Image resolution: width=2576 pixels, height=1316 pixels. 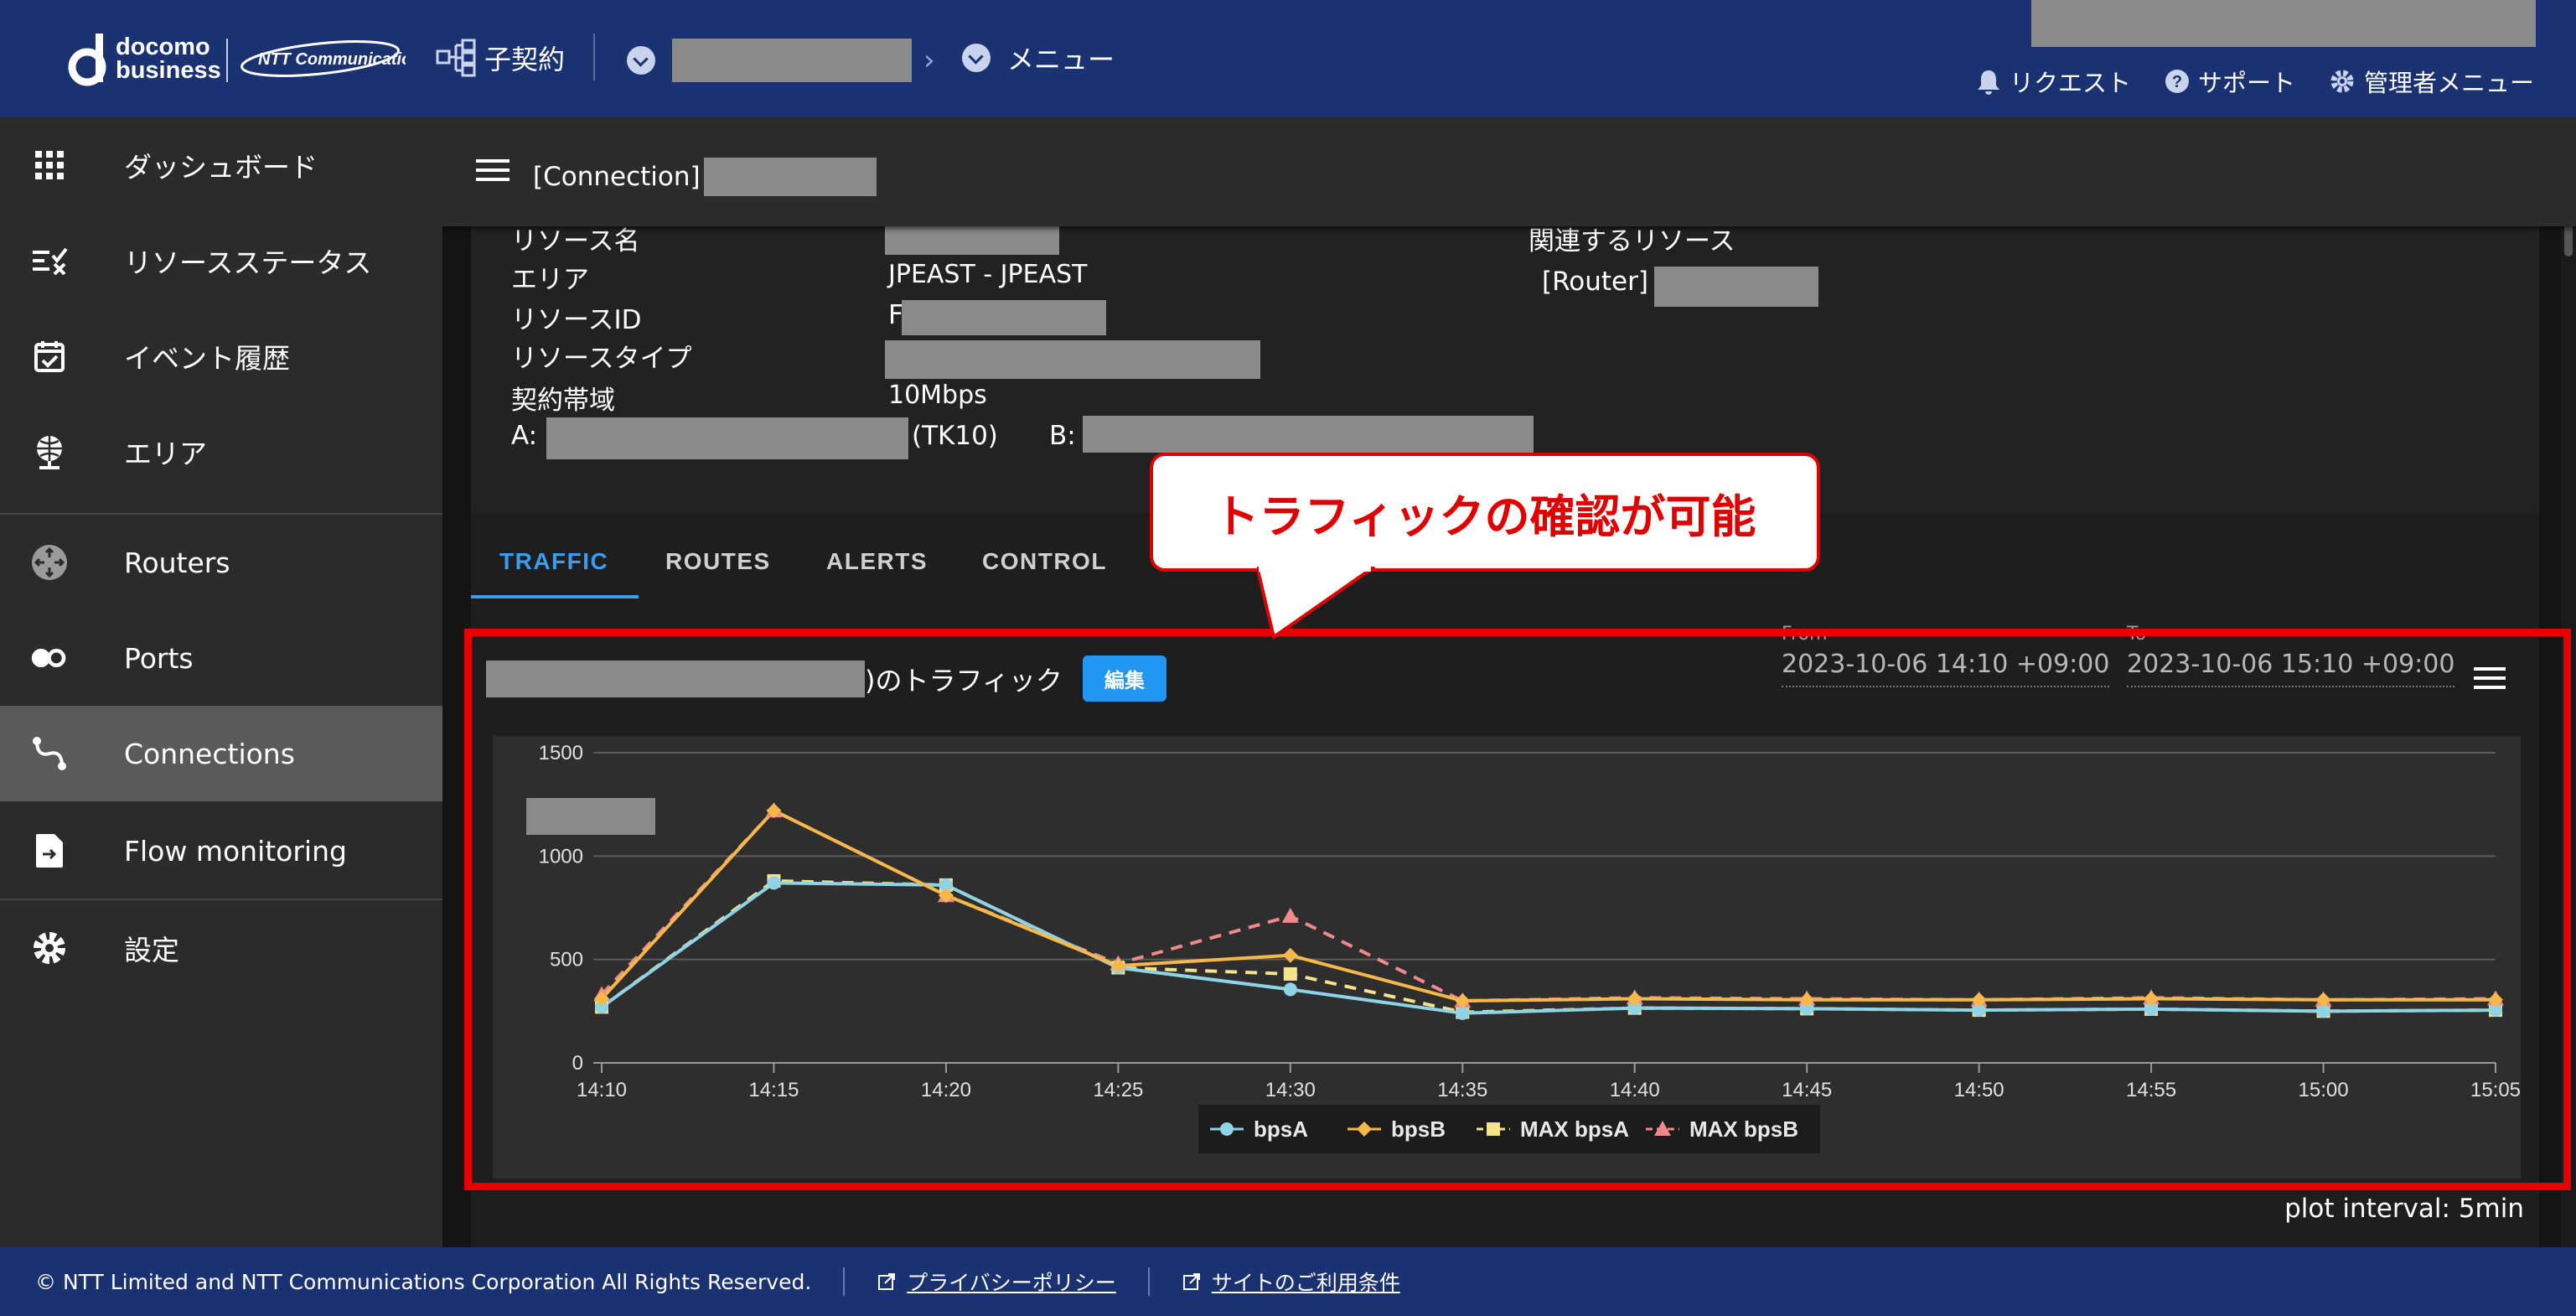 What do you see at coordinates (1595, 282) in the screenshot?
I see `related-router-label: [Router]` at bounding box center [1595, 282].